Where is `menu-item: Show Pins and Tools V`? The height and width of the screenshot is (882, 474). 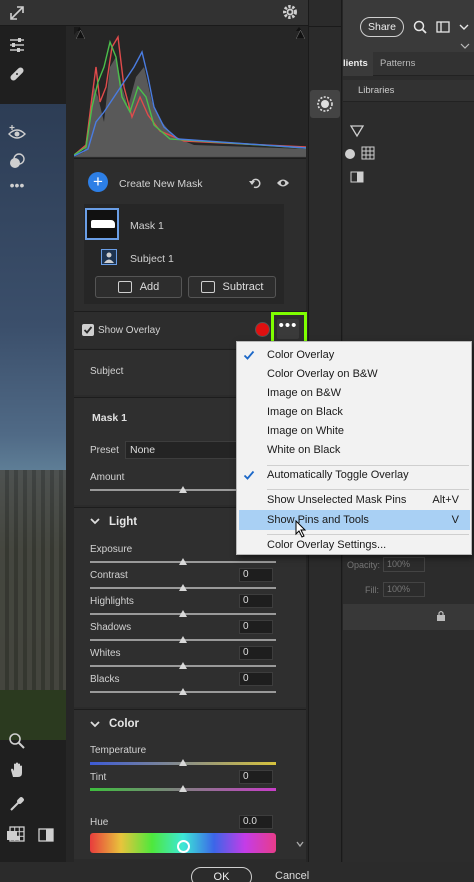 menu-item: Show Pins and Tools V is located at coordinates (354, 520).